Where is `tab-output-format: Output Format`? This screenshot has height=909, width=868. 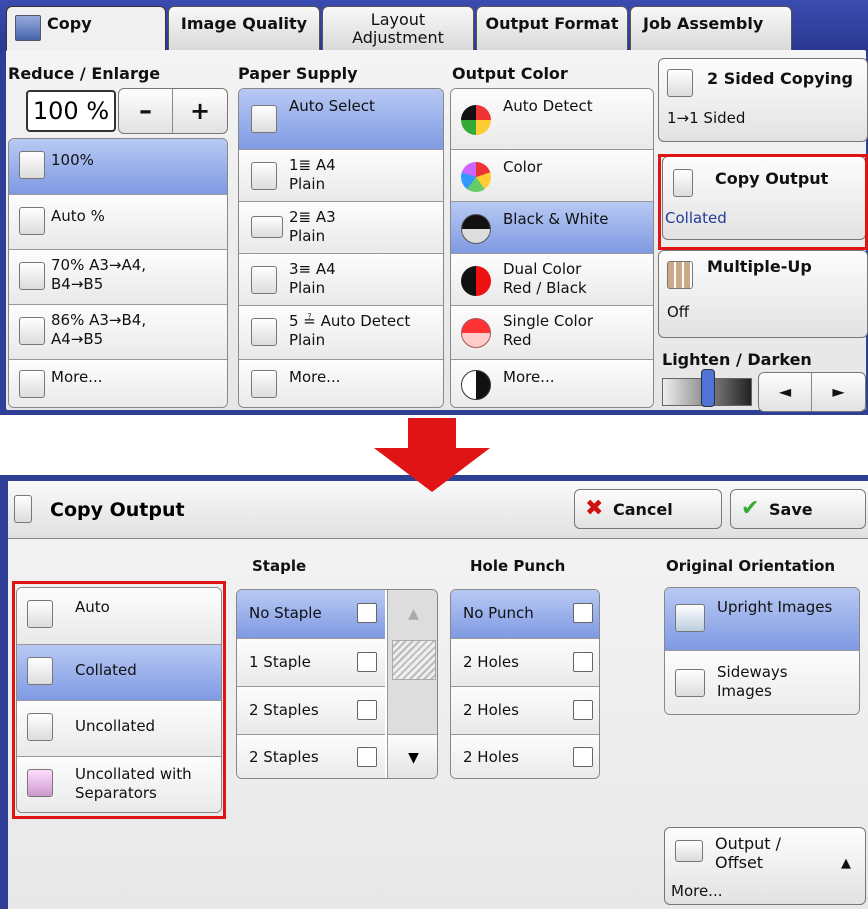
tab-output-format: Output Format is located at coordinates (552, 29).